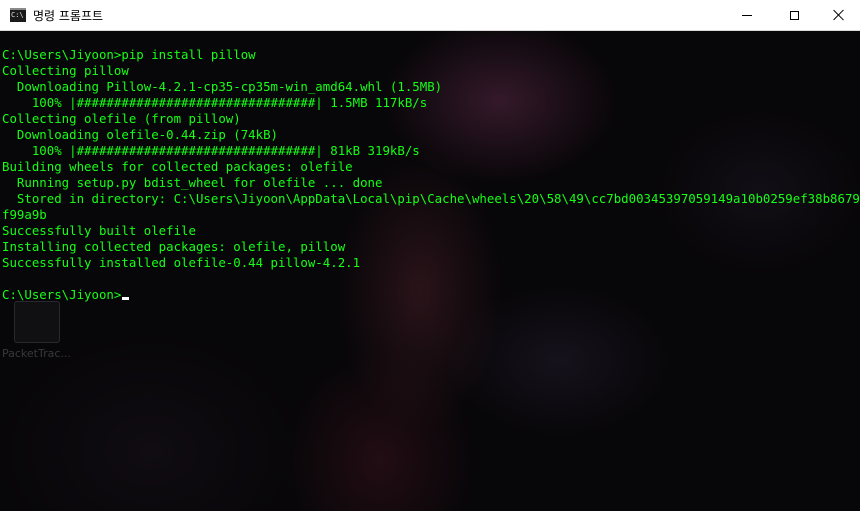  What do you see at coordinates (65, 70) in the screenshot?
I see `console-line: Collecting pillow` at bounding box center [65, 70].